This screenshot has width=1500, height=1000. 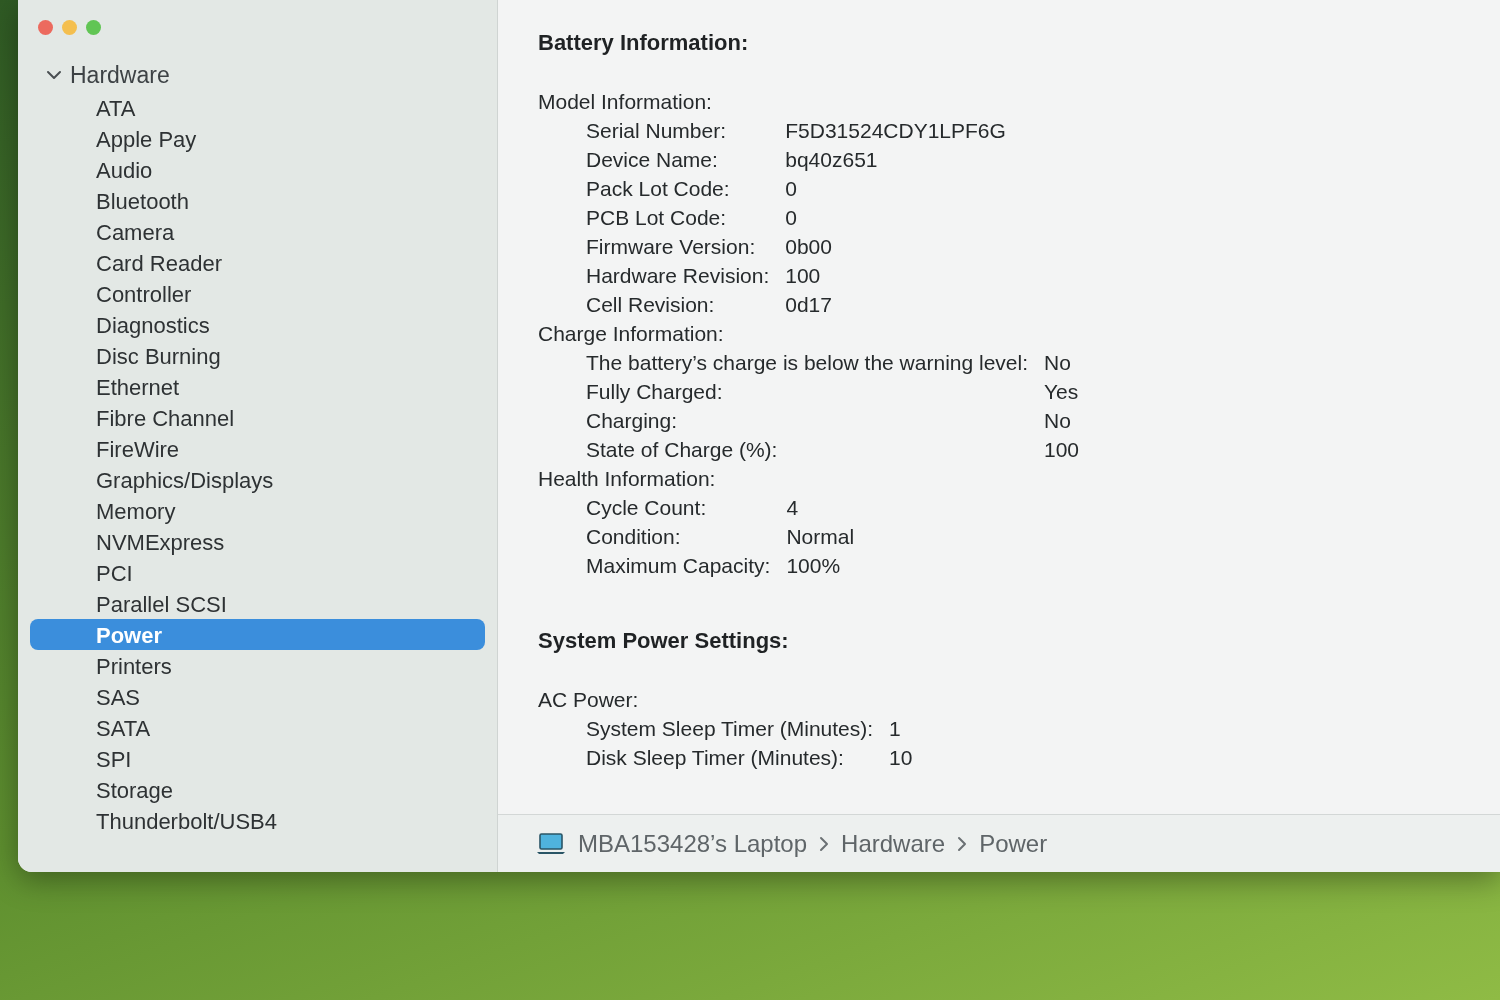 What do you see at coordinates (814, 566) in the screenshot?
I see `field-value: 100%` at bounding box center [814, 566].